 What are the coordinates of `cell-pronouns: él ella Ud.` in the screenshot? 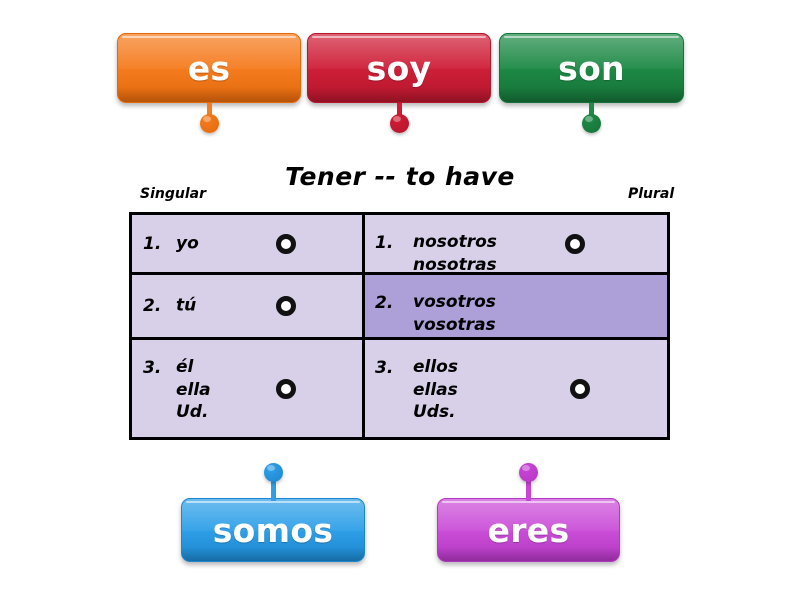 It's located at (193, 390).